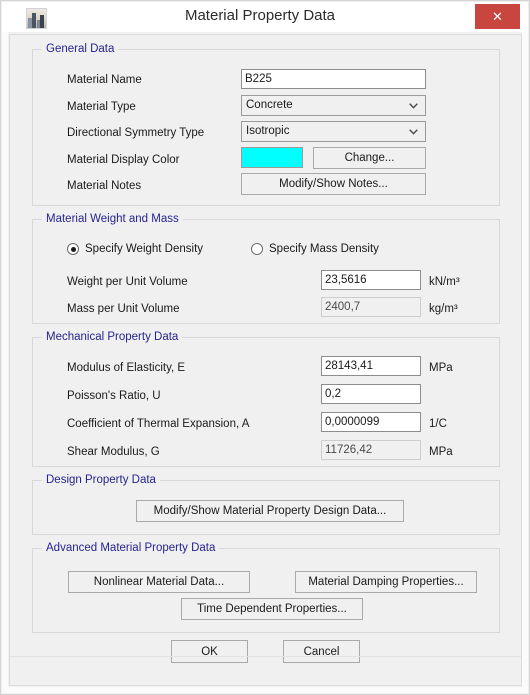 Image resolution: width=530 pixels, height=695 pixels. Describe the element at coordinates (333, 131) in the screenshot. I see `directional-symmetry-type-select: Isotropic` at that location.